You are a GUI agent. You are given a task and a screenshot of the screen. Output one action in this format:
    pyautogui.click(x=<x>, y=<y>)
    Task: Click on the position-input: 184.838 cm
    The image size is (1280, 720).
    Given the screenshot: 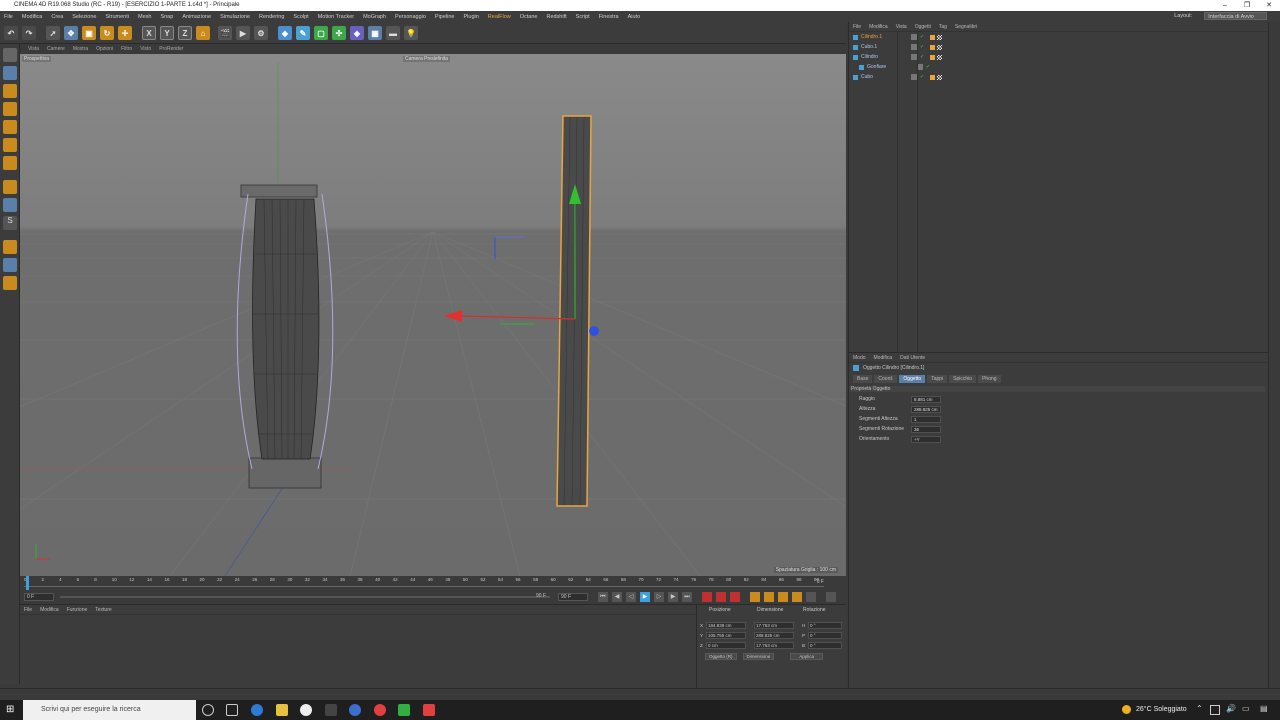 What is the action you would take?
    pyautogui.click(x=726, y=625)
    